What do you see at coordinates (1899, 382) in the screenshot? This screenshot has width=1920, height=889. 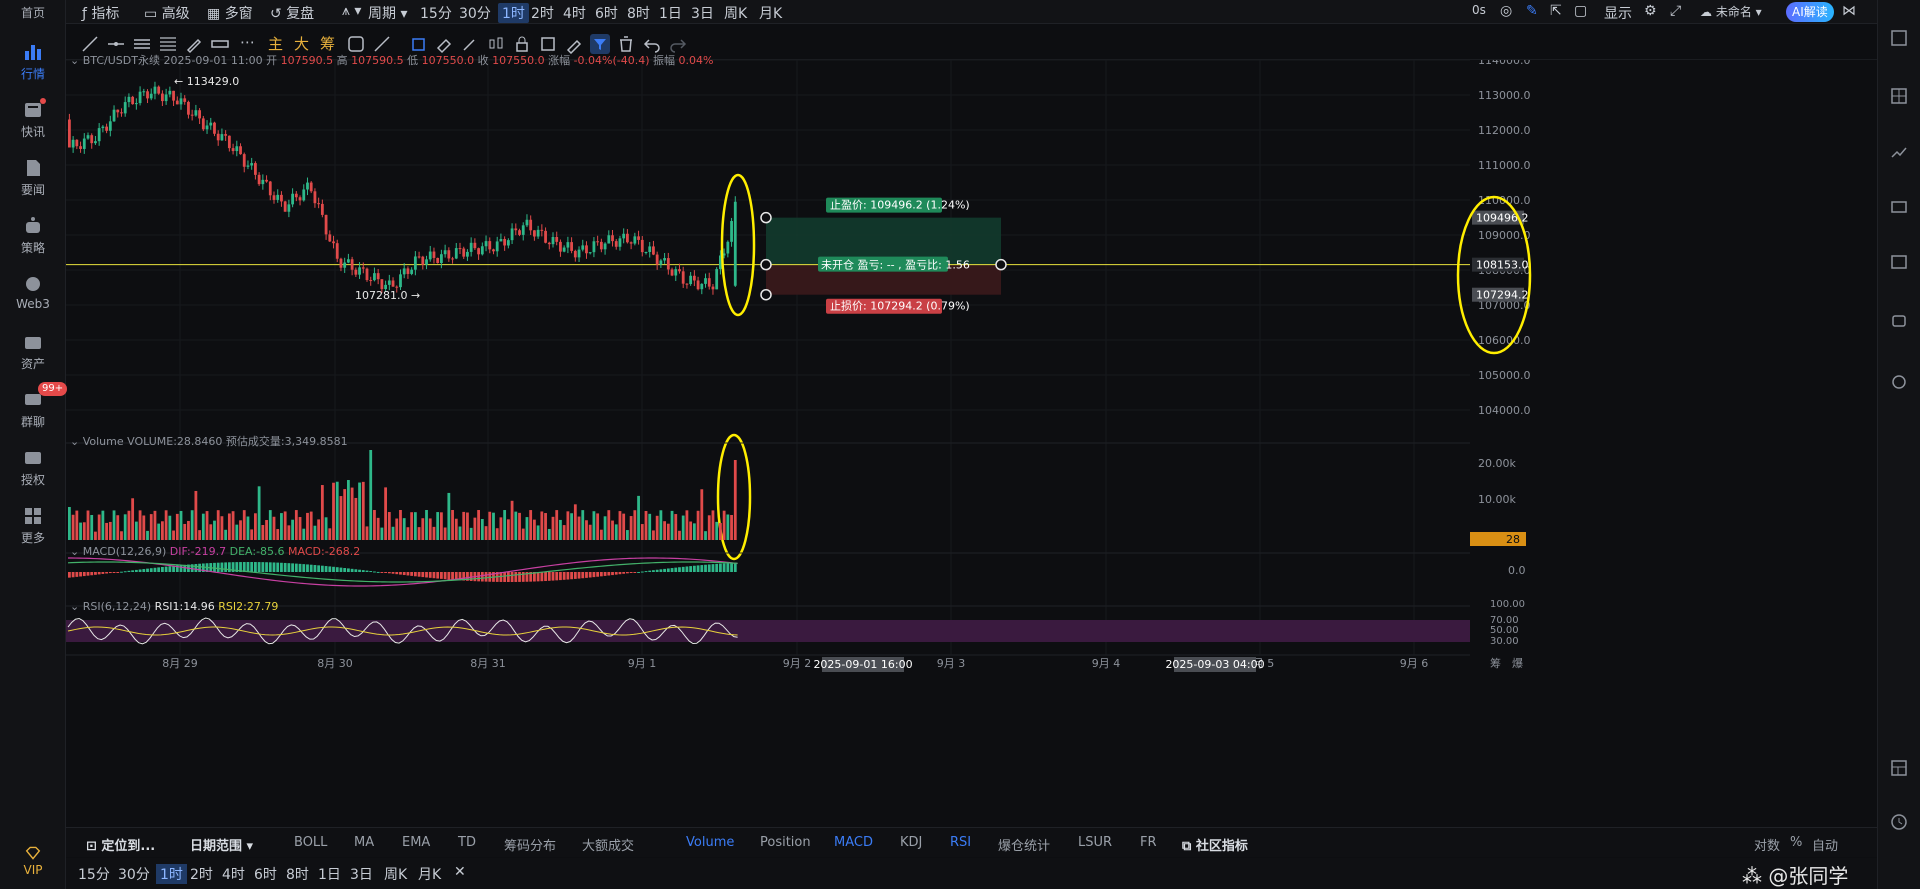 I see `settings-dial-icon` at bounding box center [1899, 382].